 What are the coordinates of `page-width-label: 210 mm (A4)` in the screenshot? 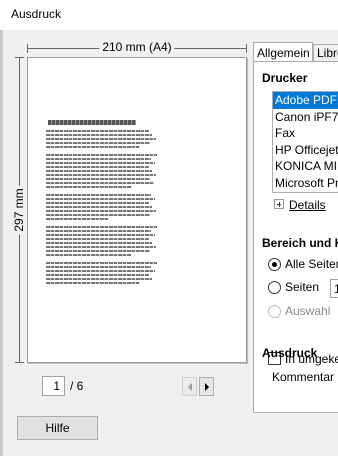 It's located at (137, 47).